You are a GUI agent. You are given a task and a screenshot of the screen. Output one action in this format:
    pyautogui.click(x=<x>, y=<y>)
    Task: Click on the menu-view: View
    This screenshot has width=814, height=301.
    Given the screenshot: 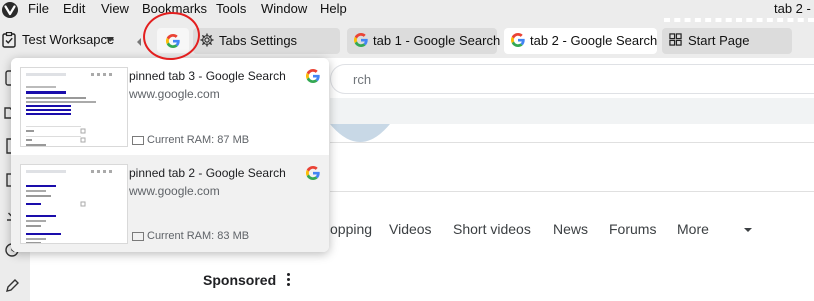 What is the action you would take?
    pyautogui.click(x=115, y=10)
    